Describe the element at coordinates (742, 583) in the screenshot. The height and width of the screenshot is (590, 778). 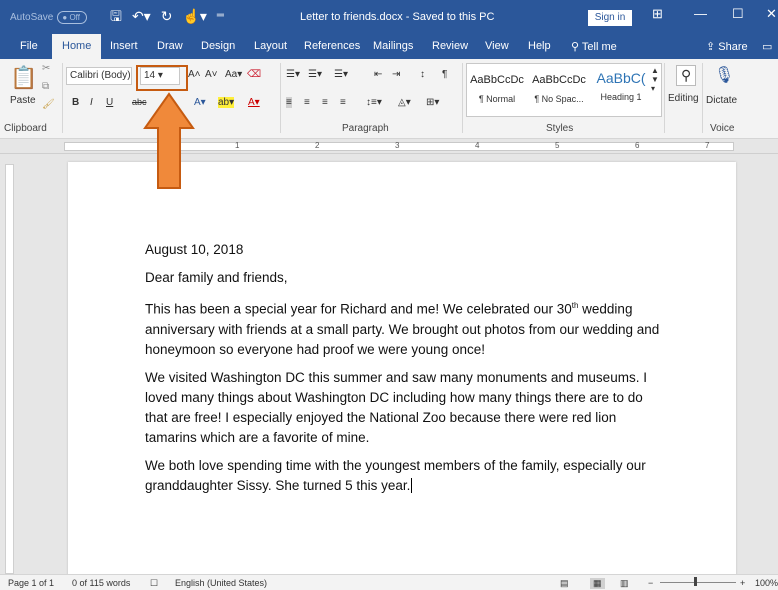
I see `zoom-in-icon: +` at that location.